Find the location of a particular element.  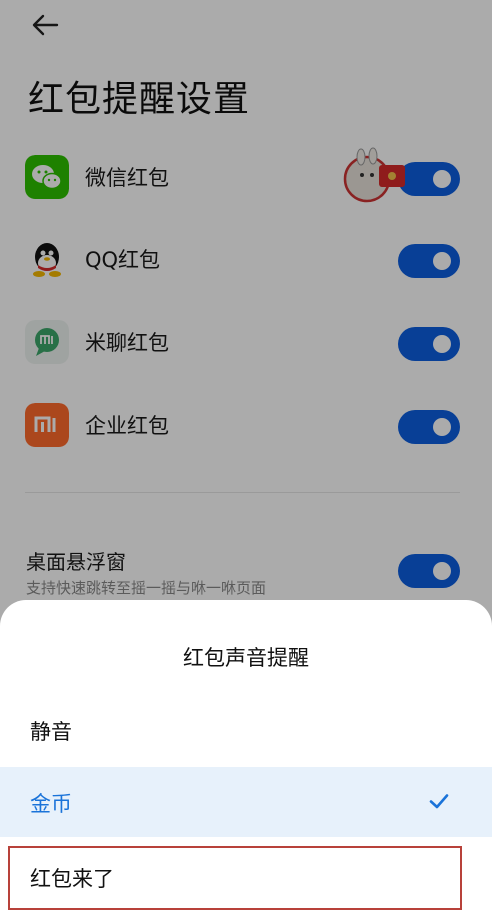

option-hongbao-lai-le: 红包来了 is located at coordinates (246, 877).